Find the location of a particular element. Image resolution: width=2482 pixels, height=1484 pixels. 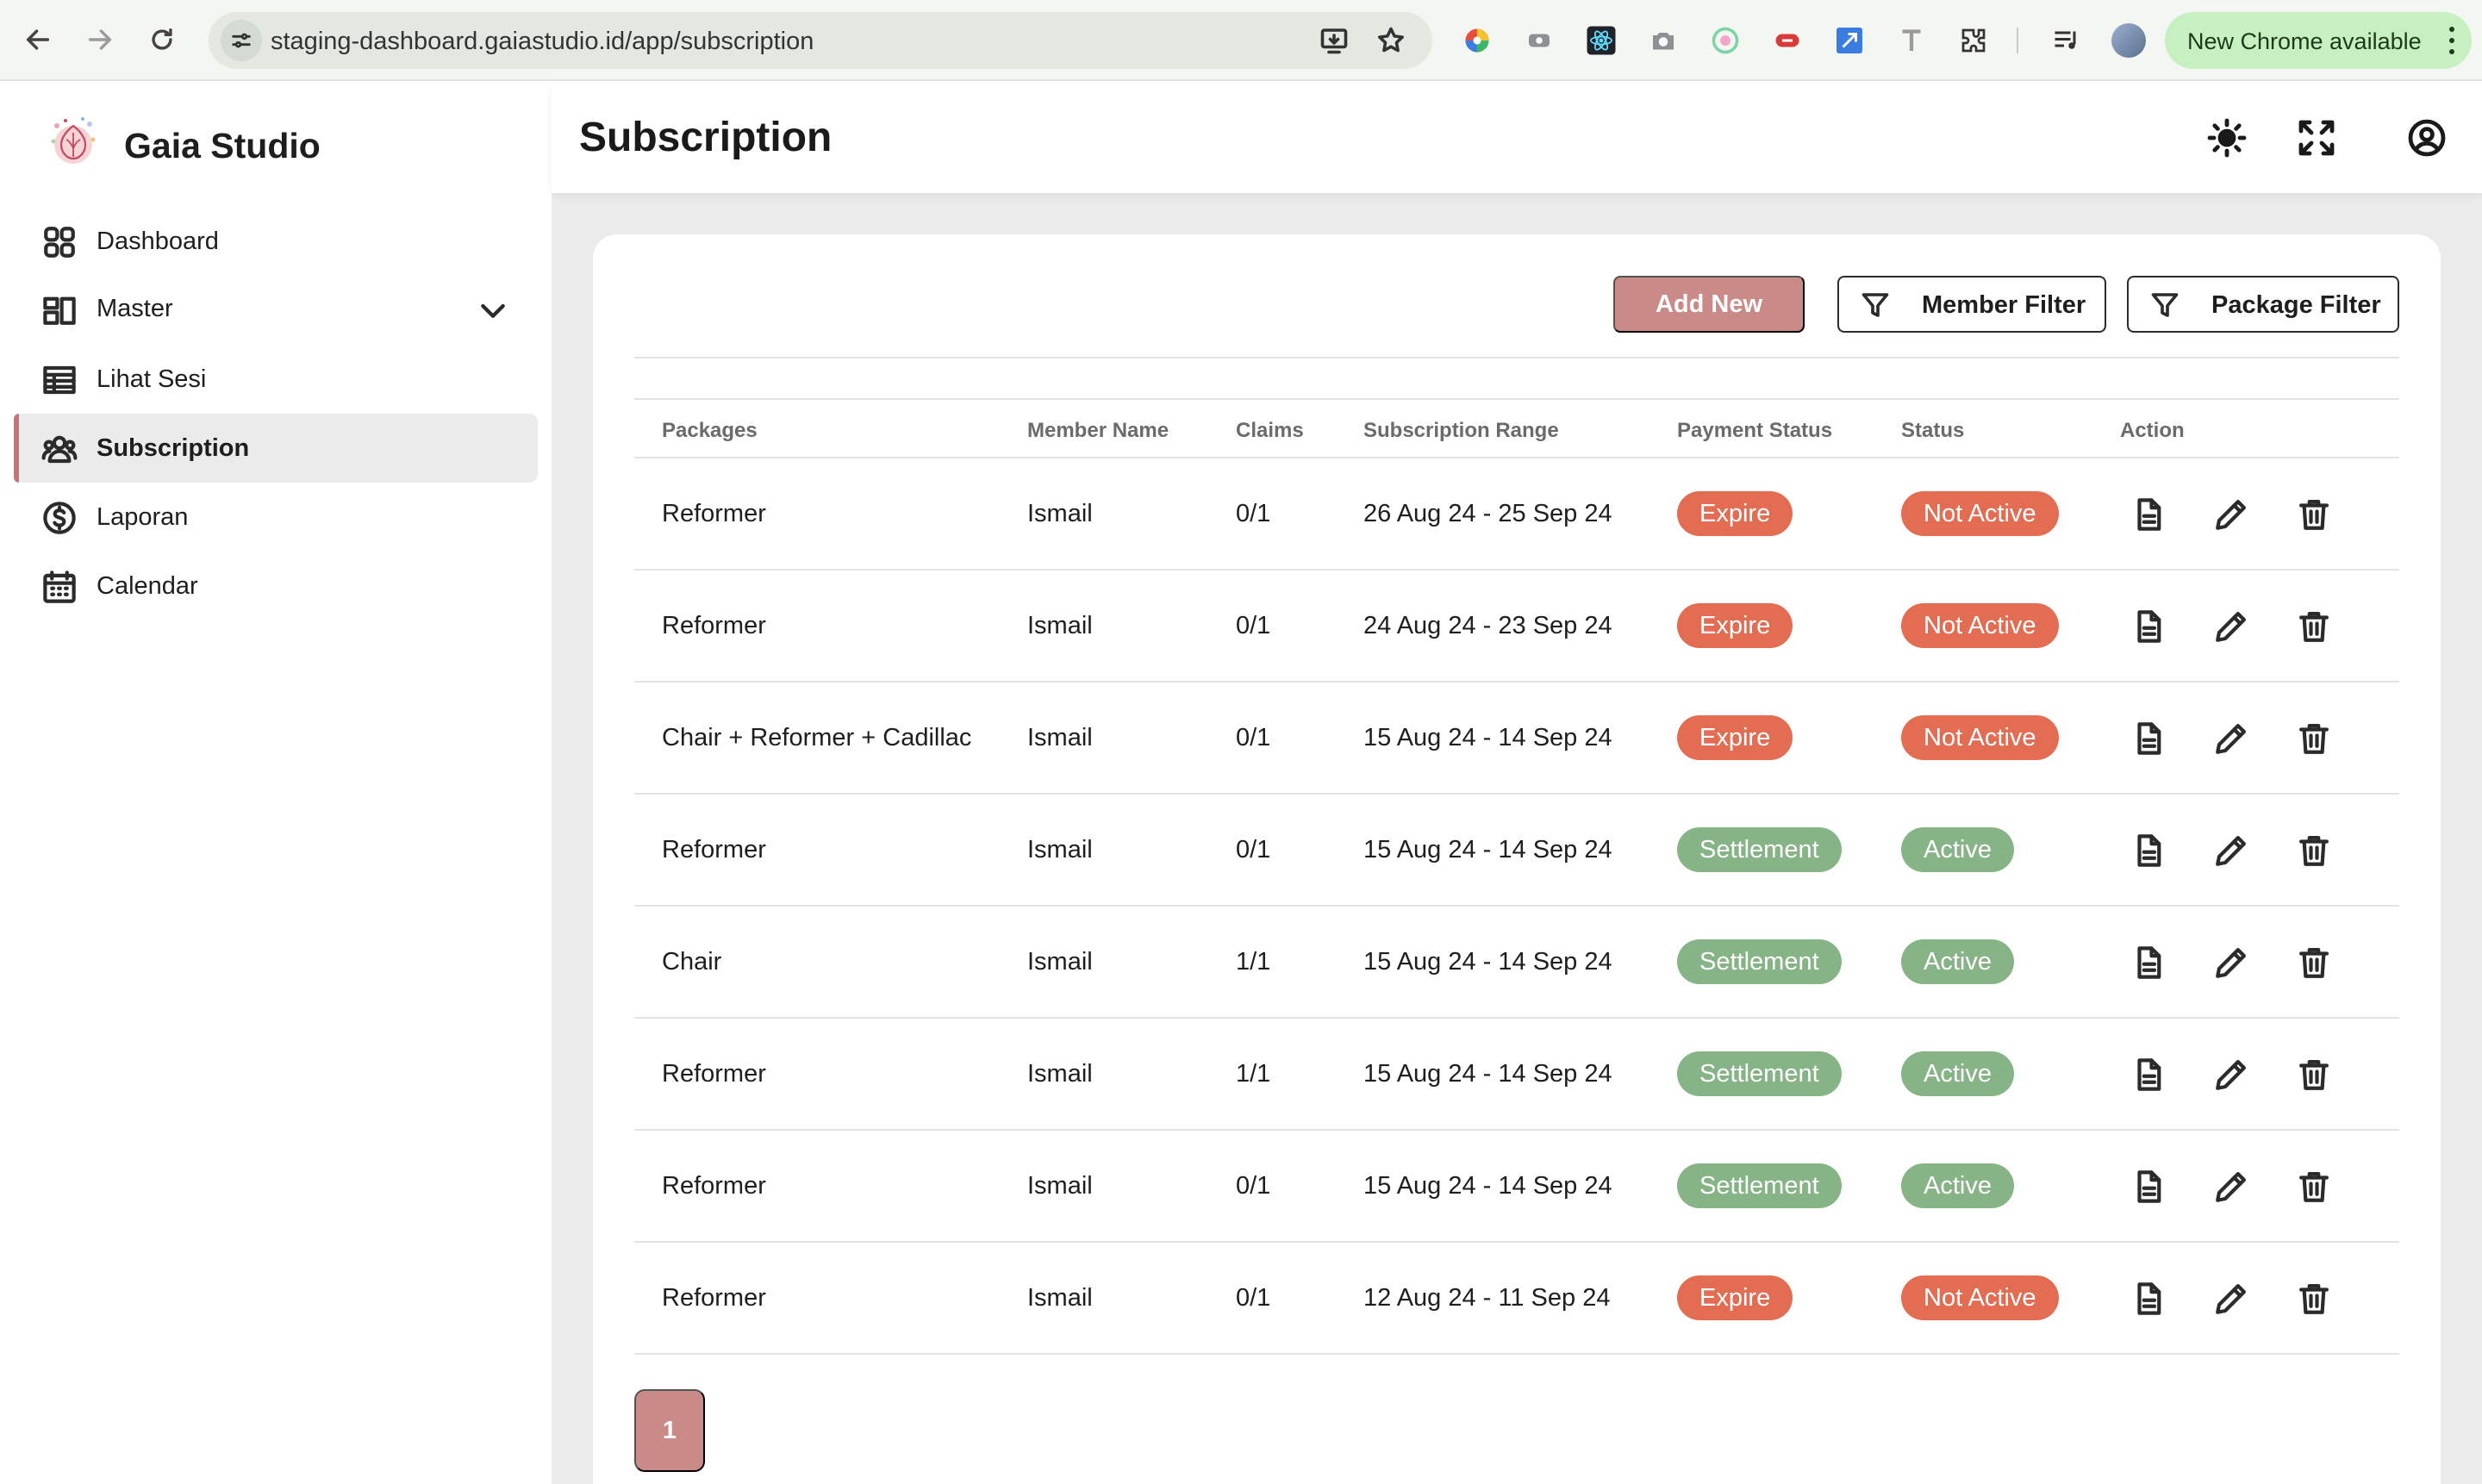

layout-icon is located at coordinates (59, 309).